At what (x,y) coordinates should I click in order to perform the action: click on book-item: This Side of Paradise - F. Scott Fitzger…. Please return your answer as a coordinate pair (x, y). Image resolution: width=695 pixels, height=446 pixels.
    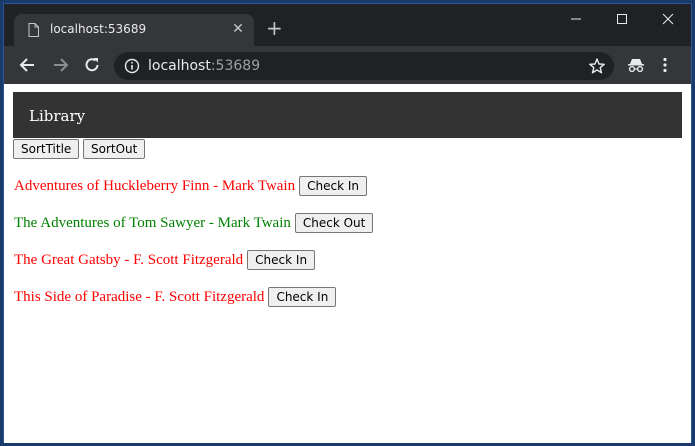
    Looking at the image, I should click on (175, 297).